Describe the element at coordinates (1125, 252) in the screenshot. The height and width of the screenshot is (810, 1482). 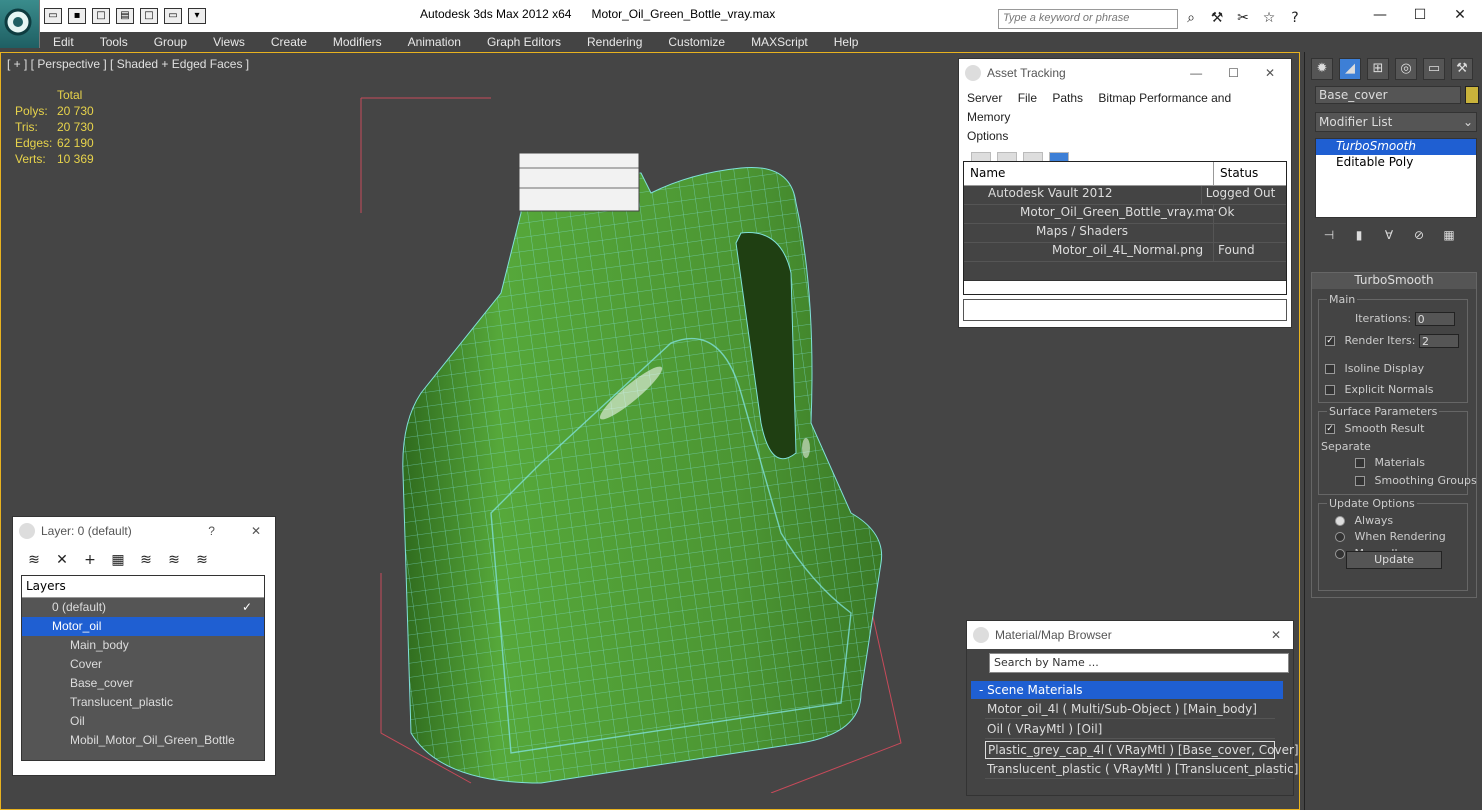
I see `table-row: Motor_oil_4L_Normal.png Found` at that location.